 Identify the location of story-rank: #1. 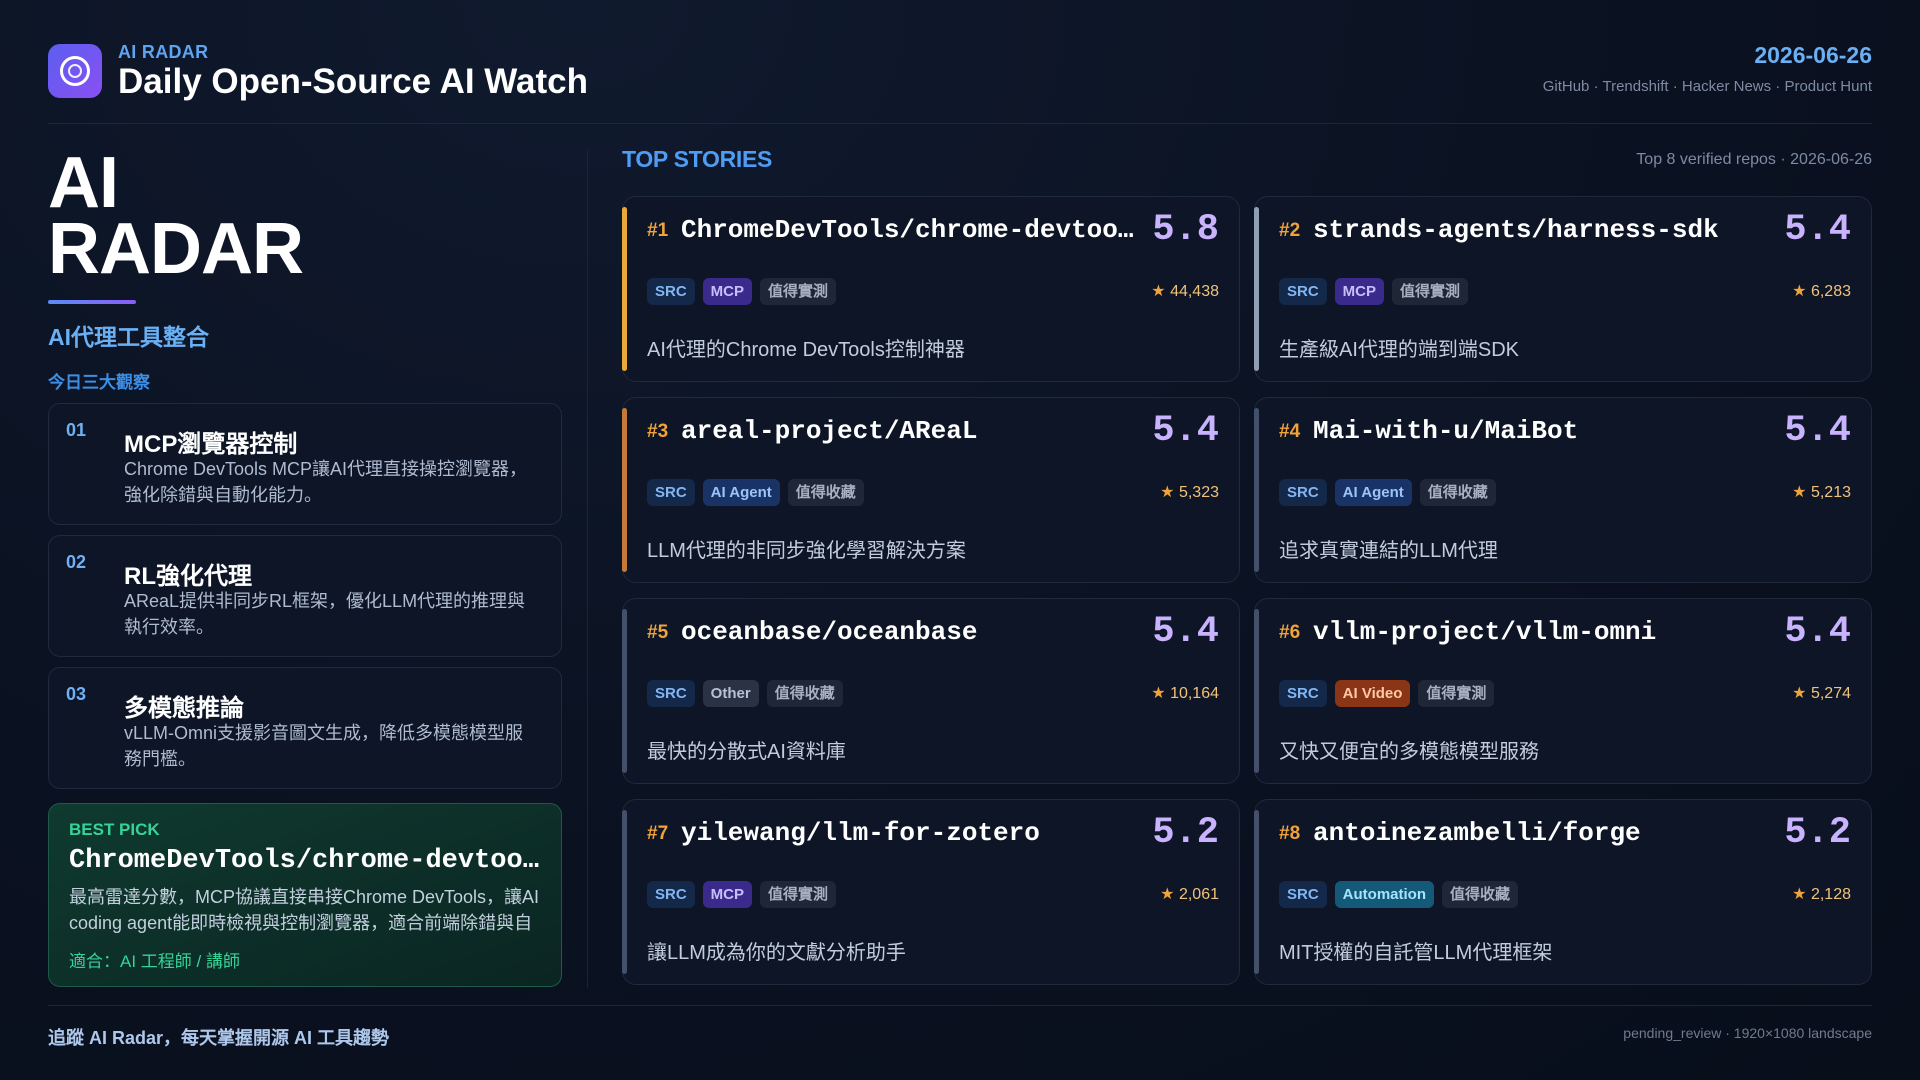
(658, 230).